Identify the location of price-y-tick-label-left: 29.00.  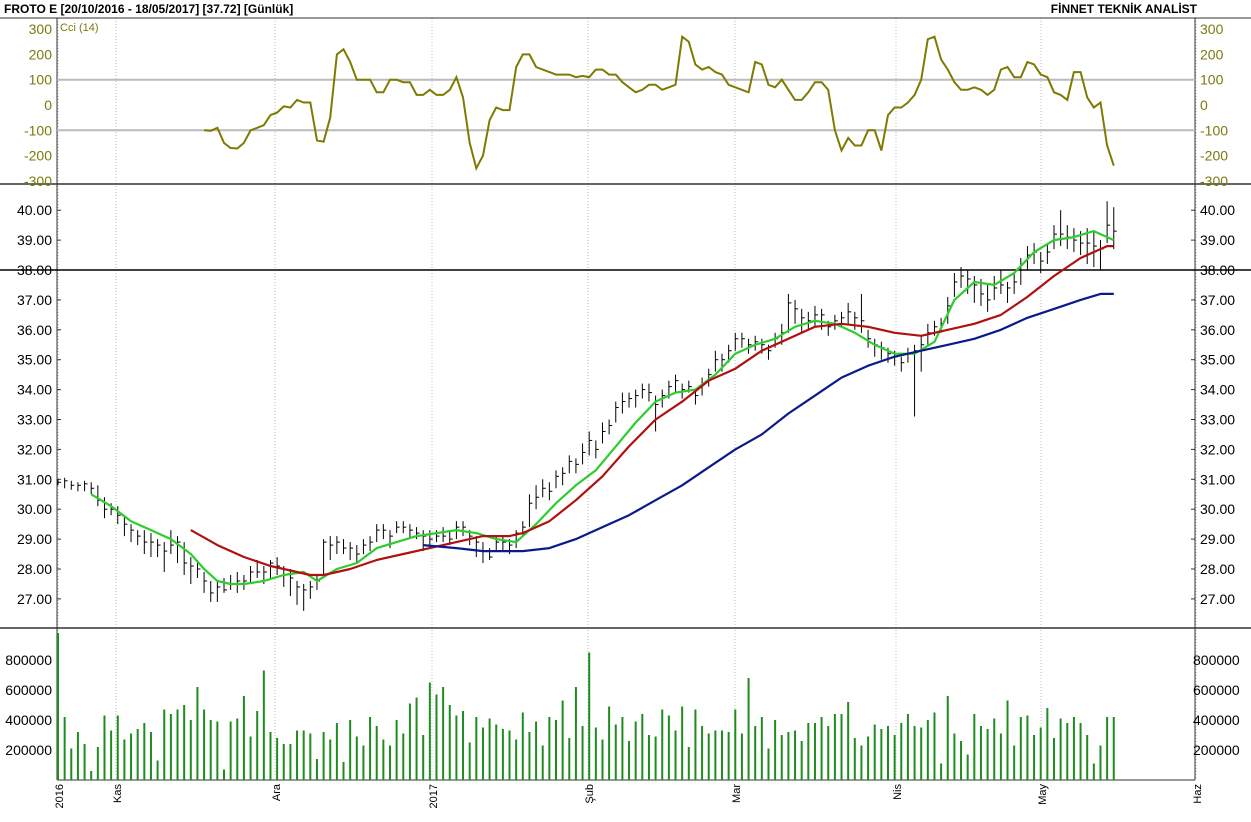
(34, 539).